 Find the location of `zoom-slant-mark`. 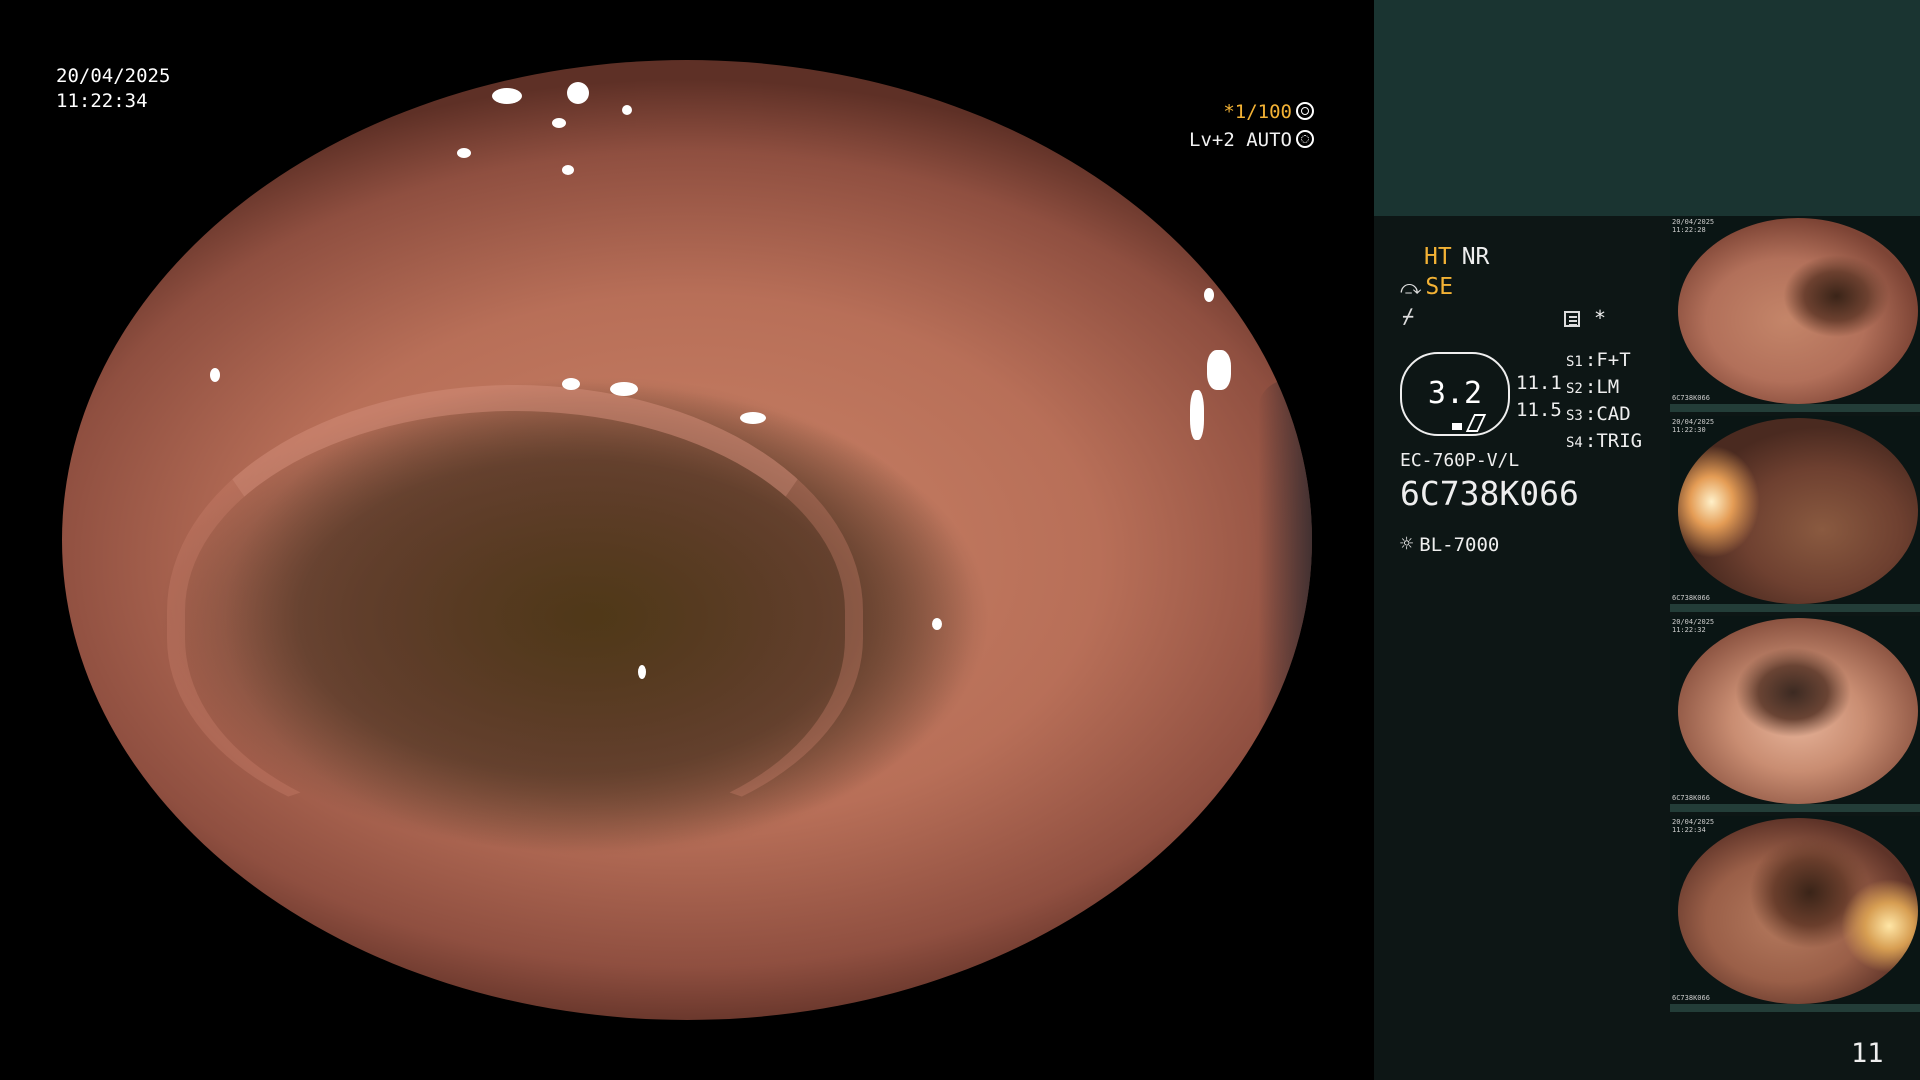

zoom-slant-mark is located at coordinates (1476, 423).